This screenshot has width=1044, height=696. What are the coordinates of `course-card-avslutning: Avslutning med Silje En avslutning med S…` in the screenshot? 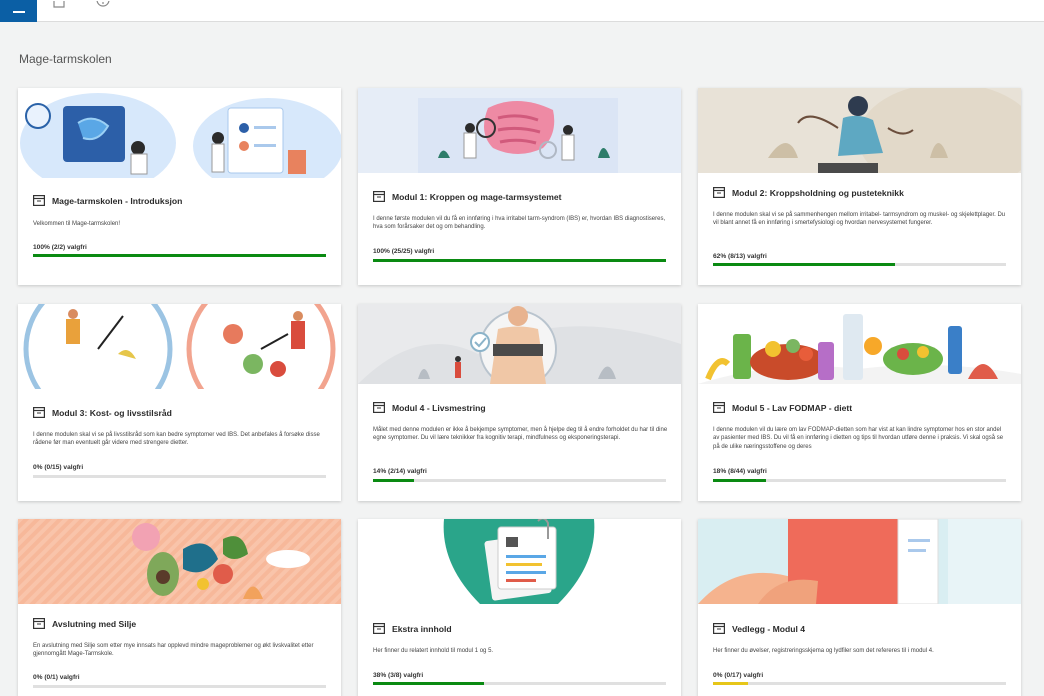 It's located at (179, 607).